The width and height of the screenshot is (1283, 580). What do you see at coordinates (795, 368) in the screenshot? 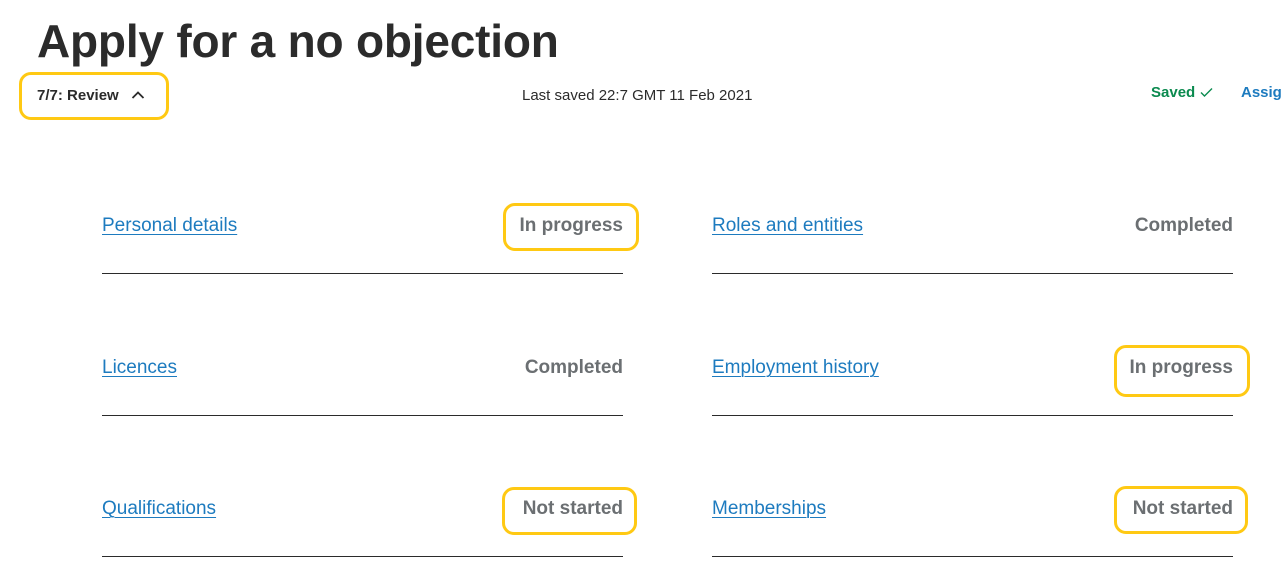
I see `task-link: Employment history` at bounding box center [795, 368].